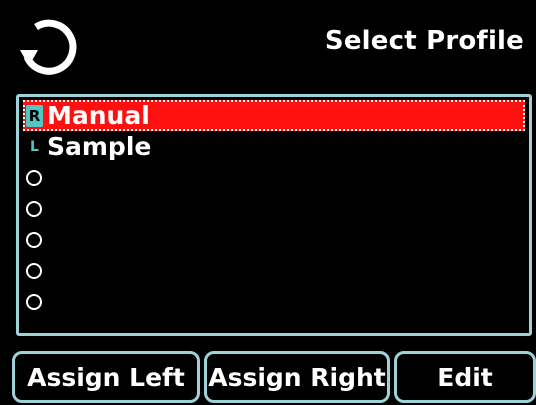  Describe the element at coordinates (465, 377) in the screenshot. I see `edit-button: Edit` at that location.